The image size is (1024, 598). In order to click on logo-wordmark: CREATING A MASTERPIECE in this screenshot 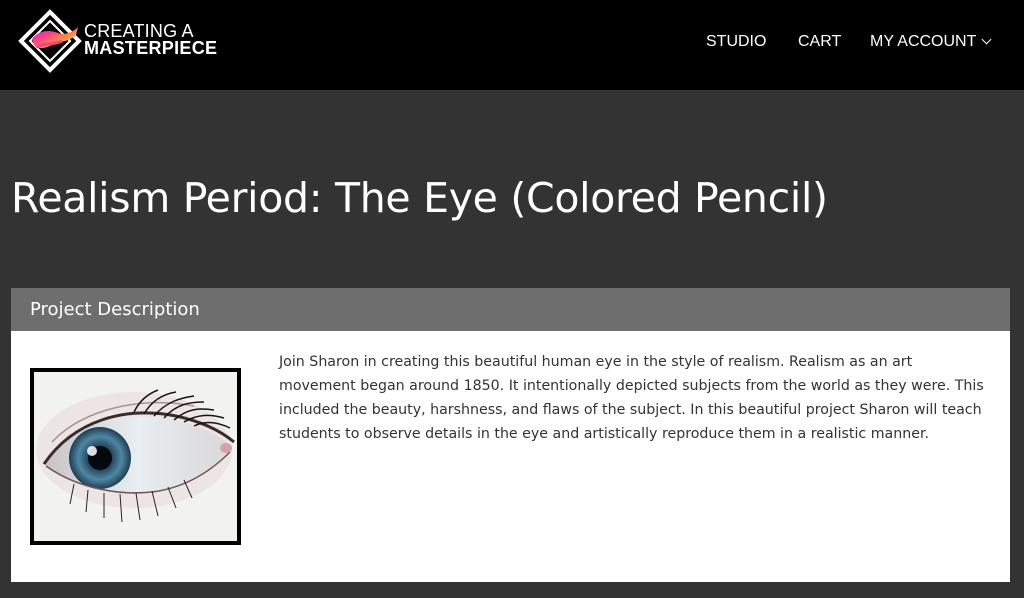, I will do `click(151, 40)`.